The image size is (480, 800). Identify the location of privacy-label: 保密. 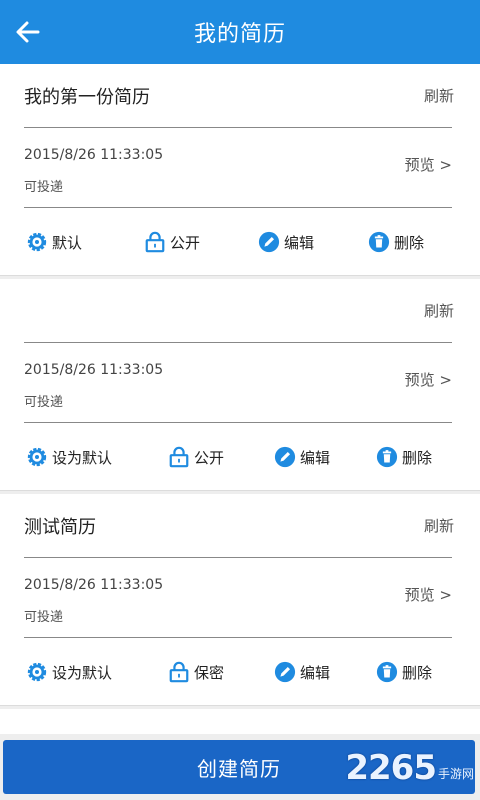
(209, 672).